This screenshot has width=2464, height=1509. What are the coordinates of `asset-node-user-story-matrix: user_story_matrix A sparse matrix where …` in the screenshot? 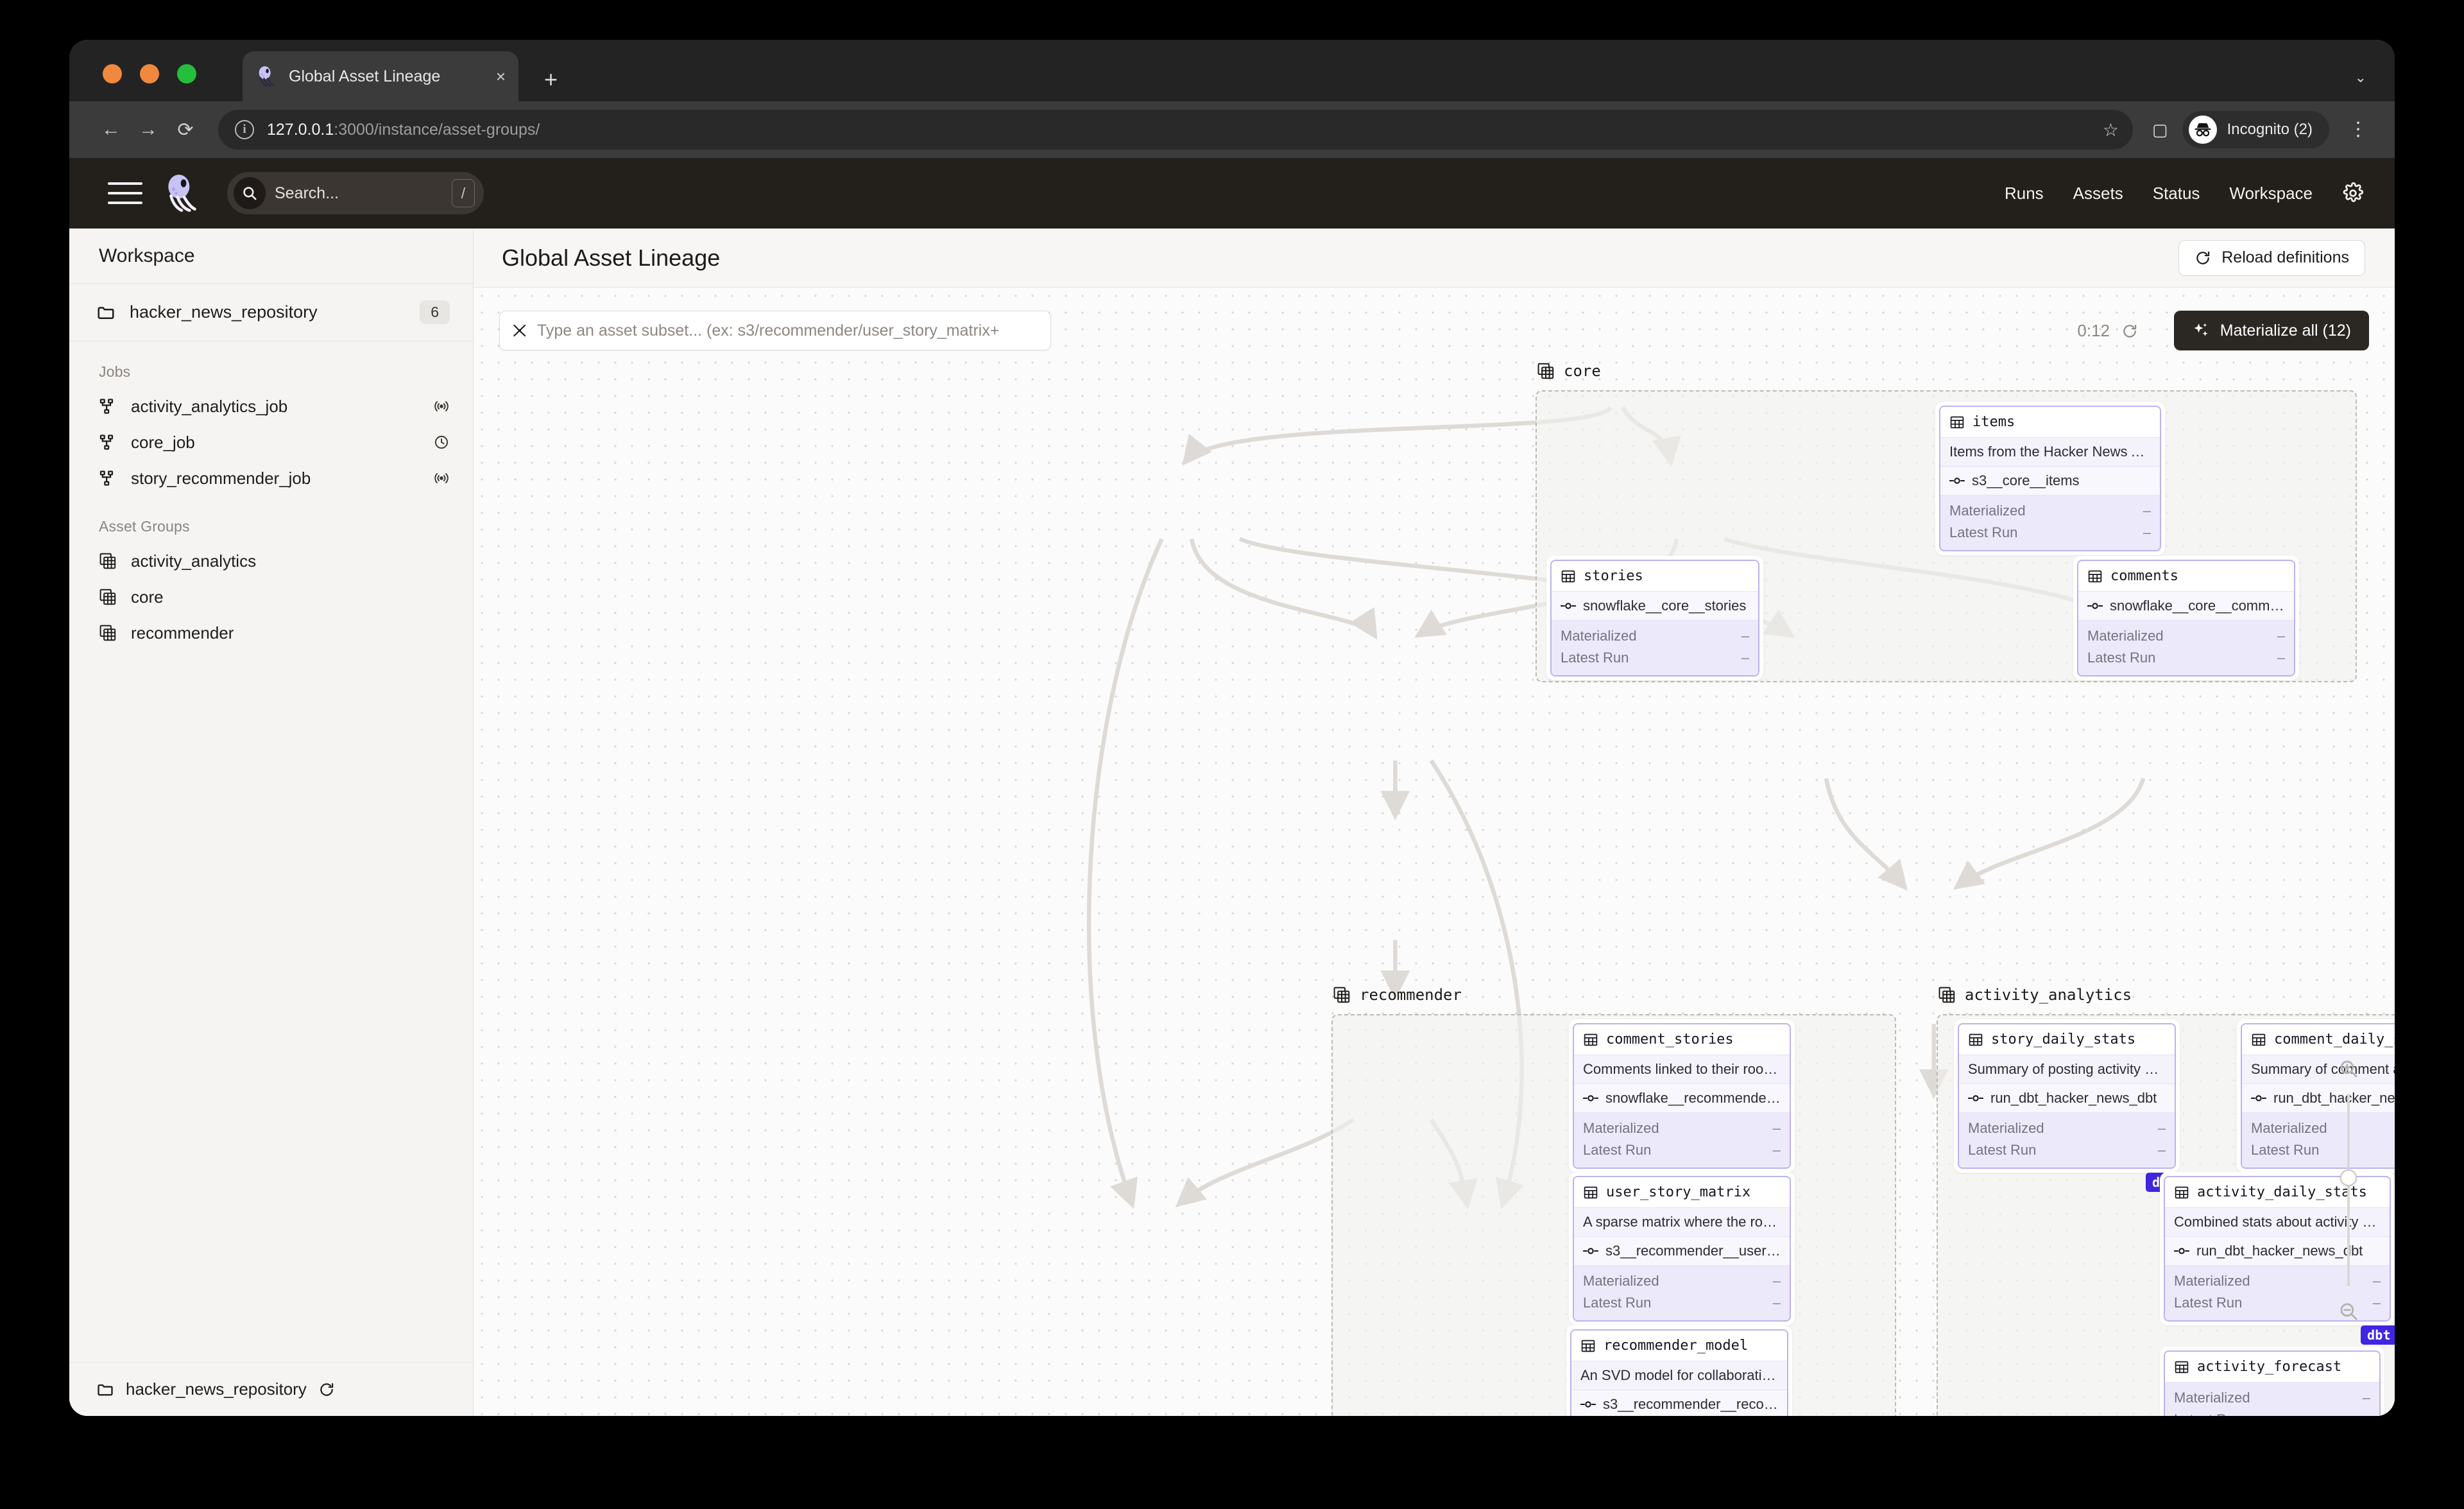 It's located at (1682, 1249).